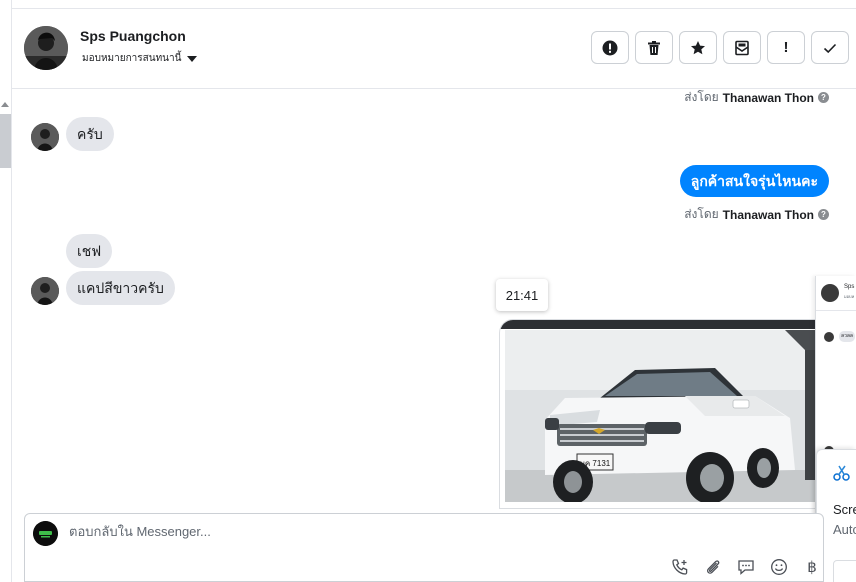 This screenshot has height=582, width=856. I want to click on incoming-message: ครับ, so click(90, 134).